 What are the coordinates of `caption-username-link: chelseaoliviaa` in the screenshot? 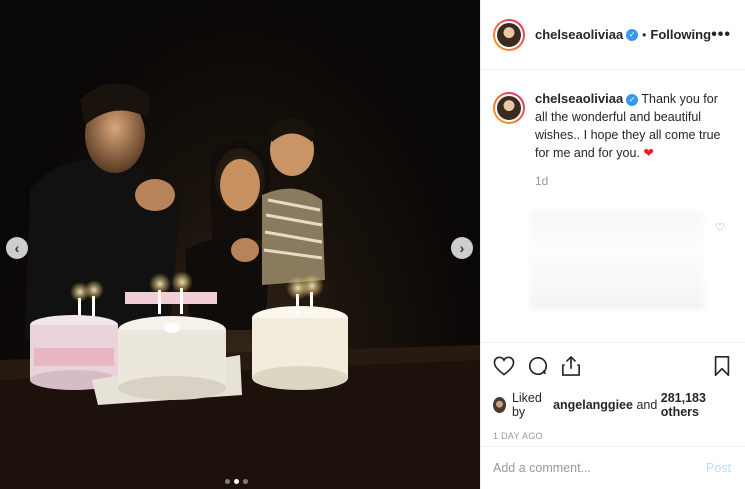 It's located at (579, 98).